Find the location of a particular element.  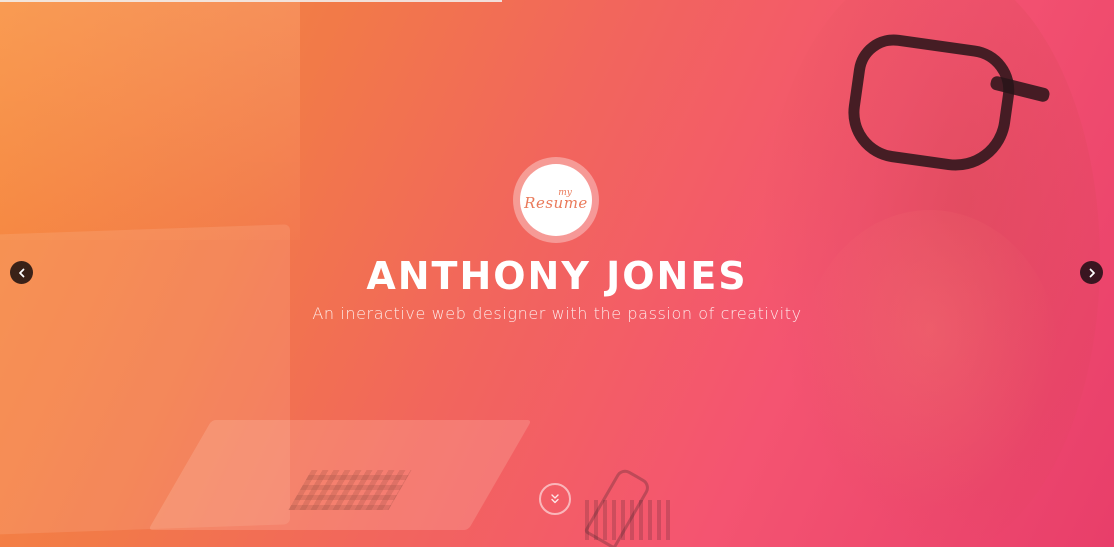

scroll-down-button is located at coordinates (555, 499).